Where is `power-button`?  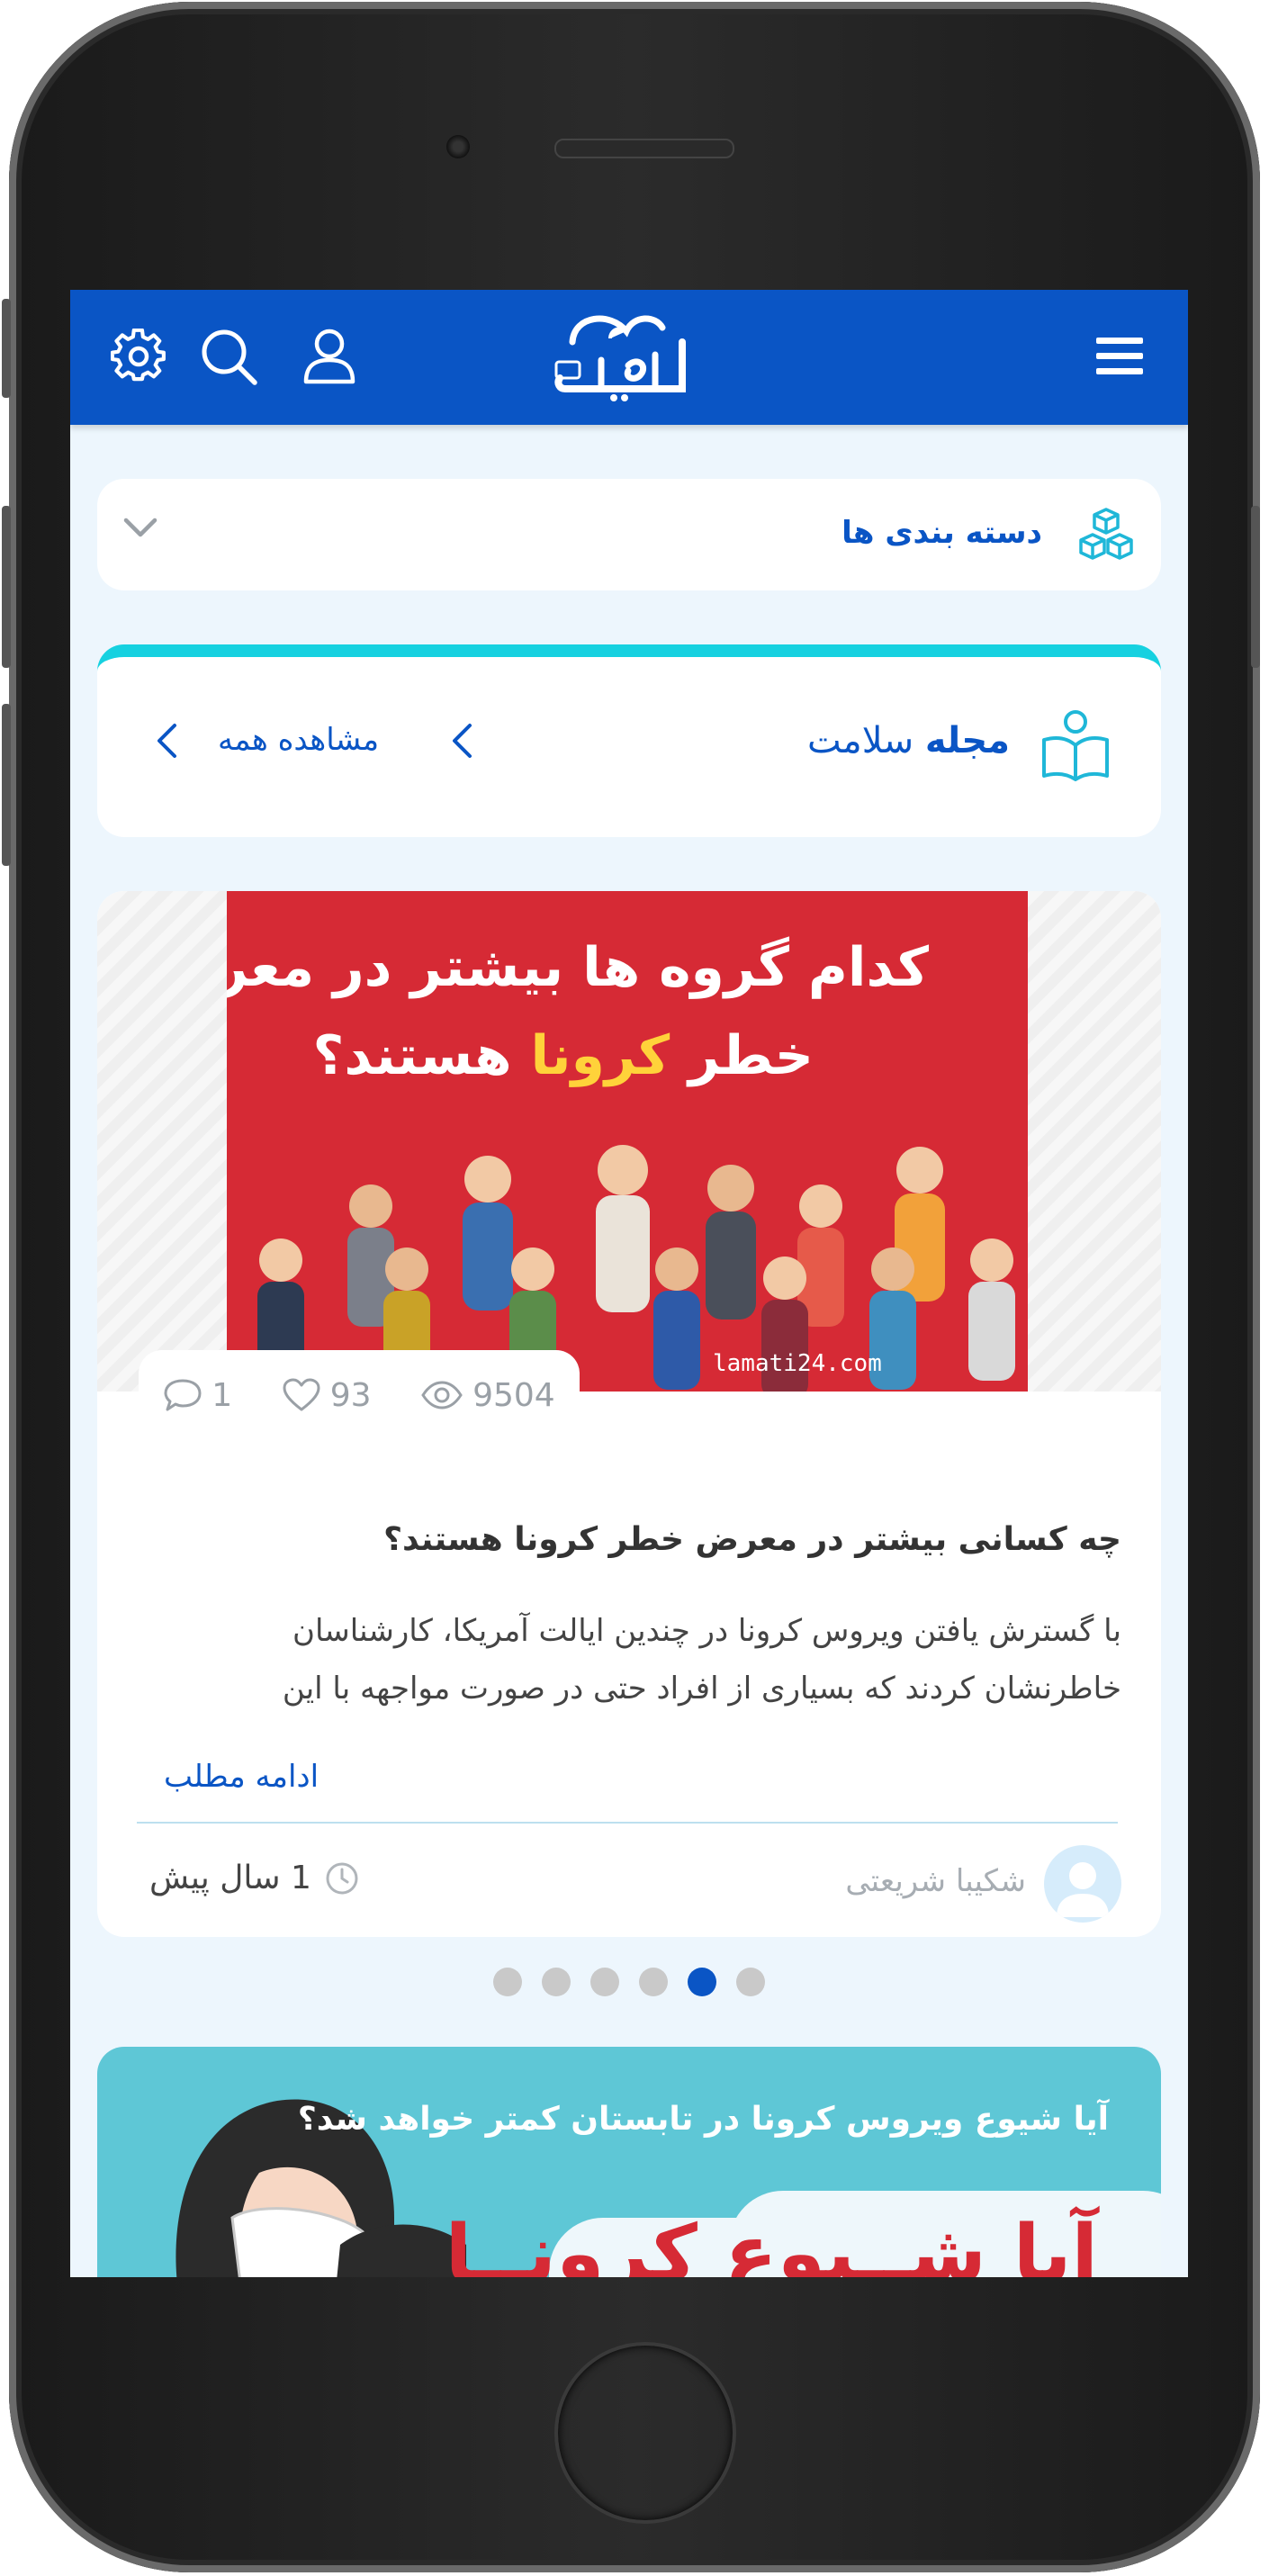 power-button is located at coordinates (1255, 587).